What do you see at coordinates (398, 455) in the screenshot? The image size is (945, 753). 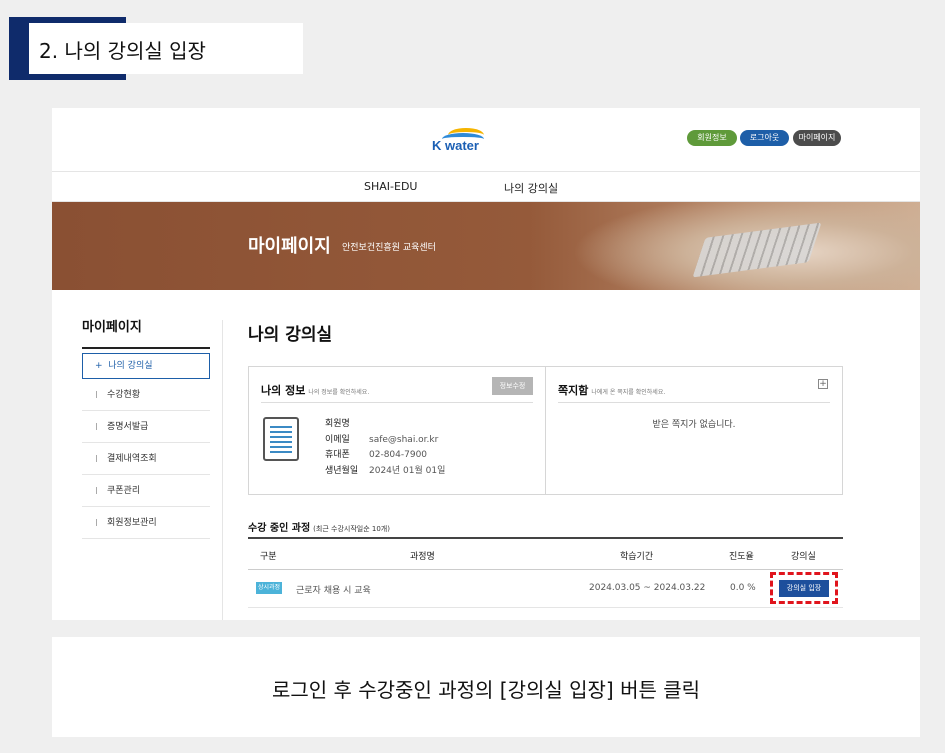 I see `value-phone: 02-804-7900` at bounding box center [398, 455].